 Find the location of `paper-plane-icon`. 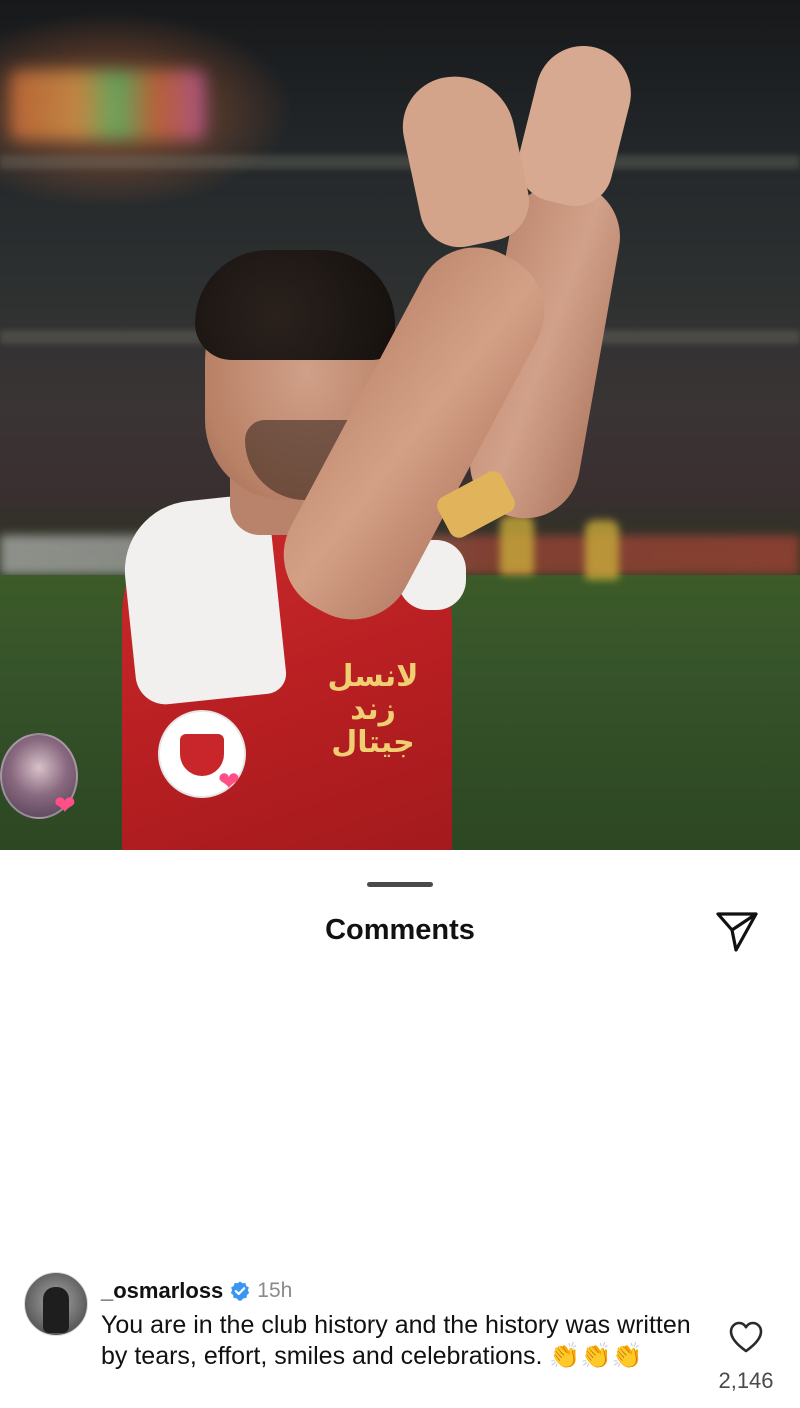

paper-plane-icon is located at coordinates (737, 931).